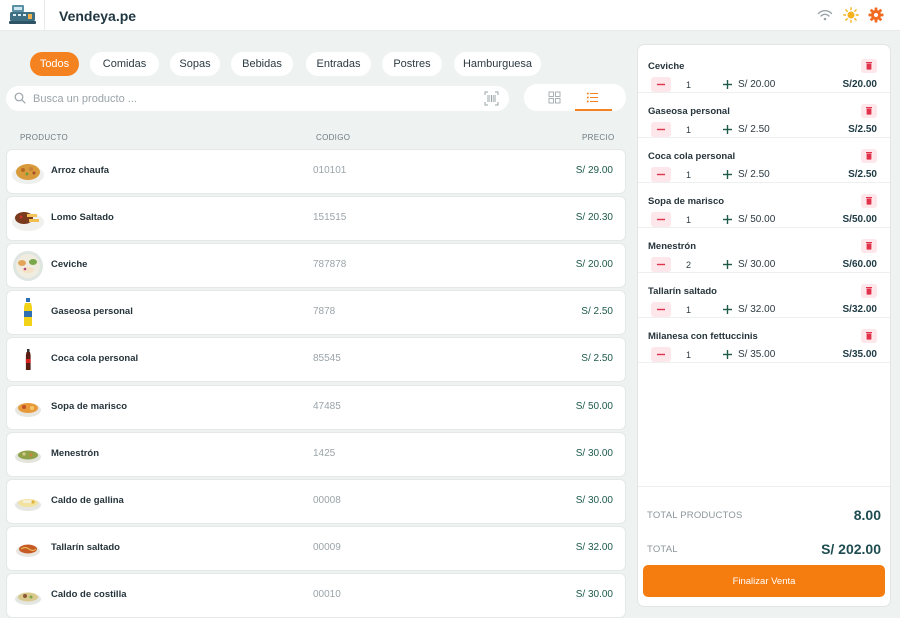 The height and width of the screenshot is (618, 900). Describe the element at coordinates (450, 15) in the screenshot. I see `app-header: Vendeya.pe` at that location.